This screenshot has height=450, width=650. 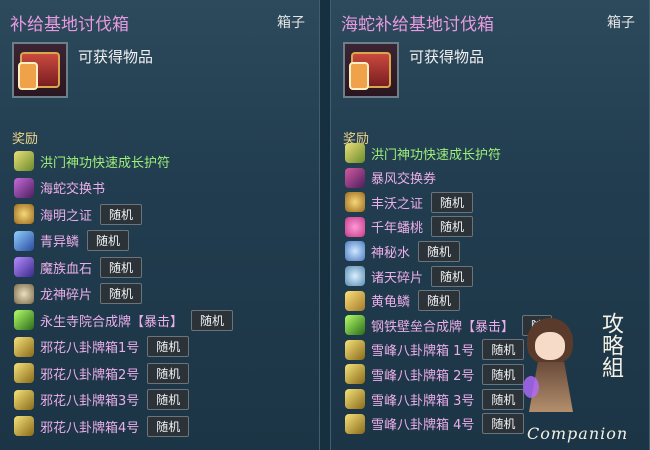 I want to click on chibi-character-image, so click(x=551, y=372).